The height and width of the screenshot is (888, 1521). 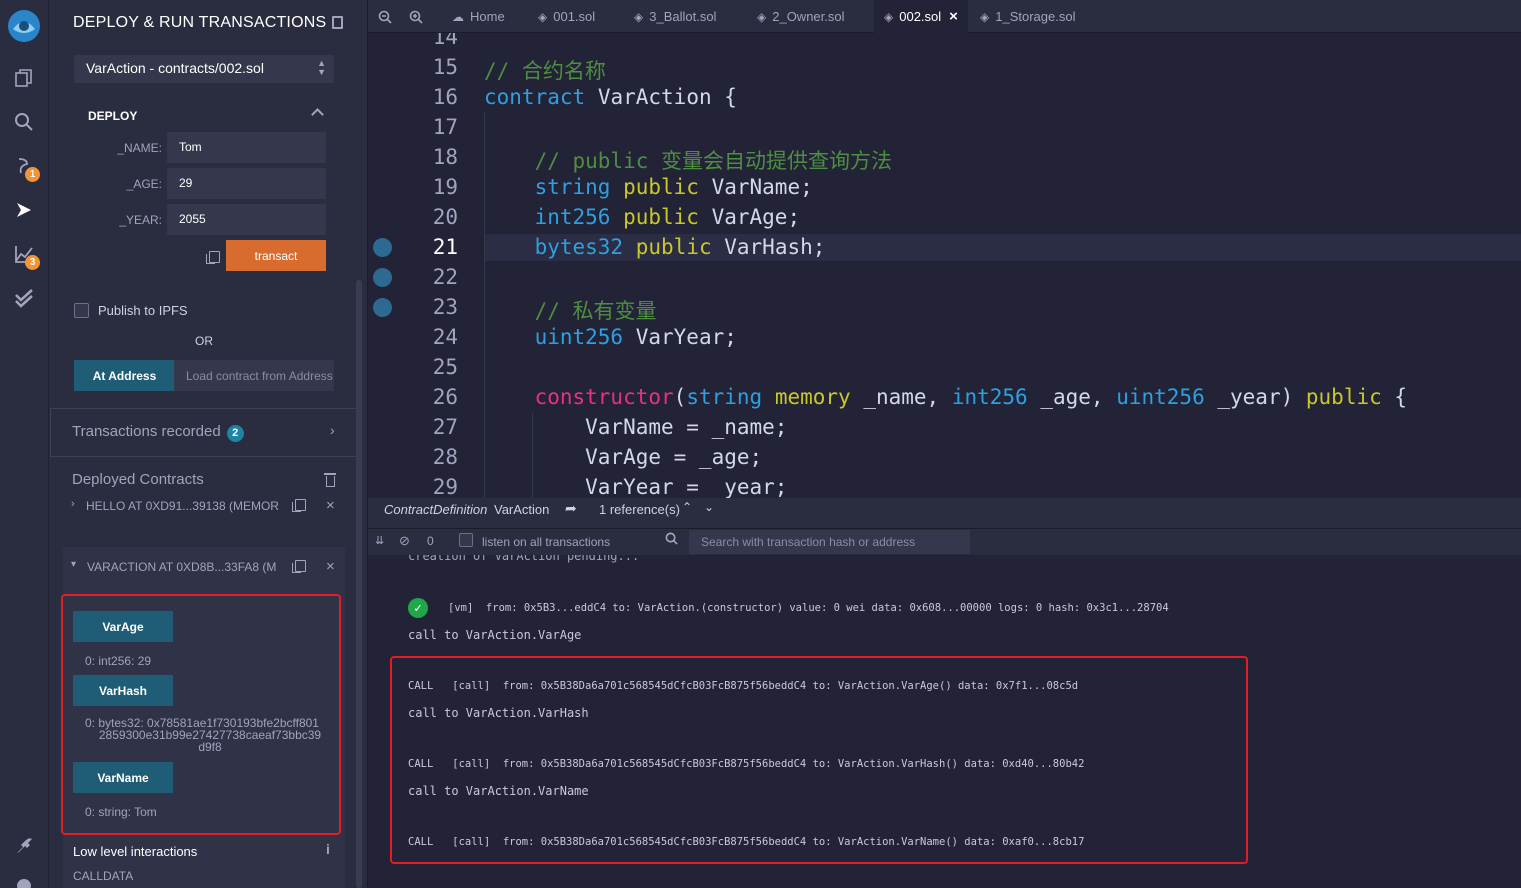 I want to click on success-check-icon: ✓, so click(x=418, y=608).